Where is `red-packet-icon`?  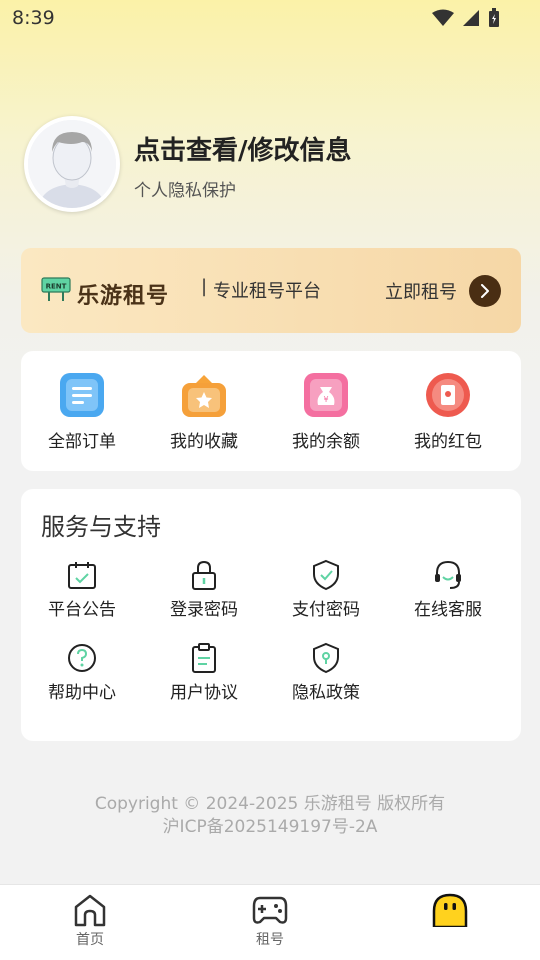
red-packet-icon is located at coordinates (448, 395).